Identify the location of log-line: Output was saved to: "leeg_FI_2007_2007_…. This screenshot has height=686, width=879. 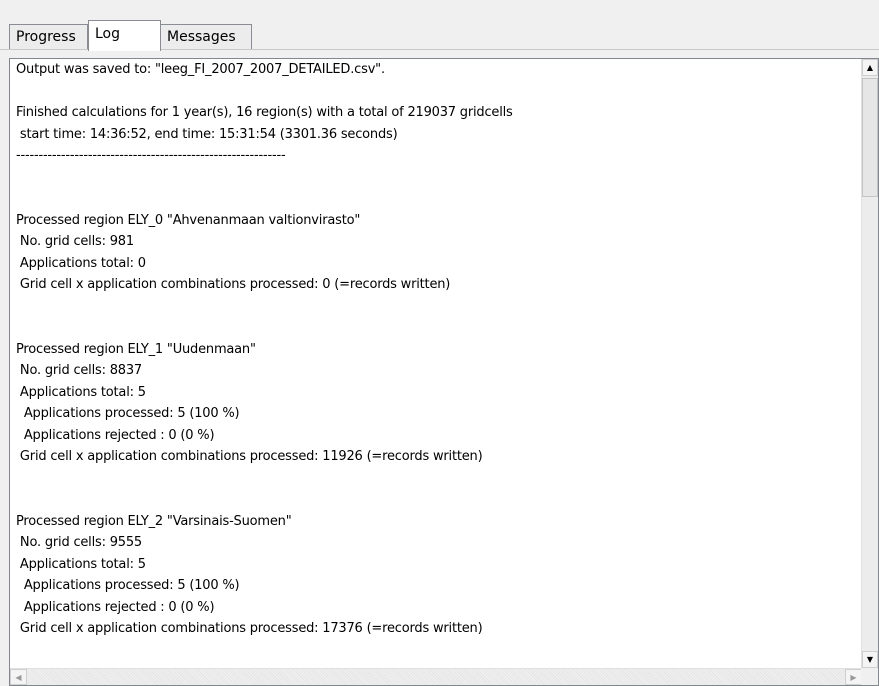
(200, 69).